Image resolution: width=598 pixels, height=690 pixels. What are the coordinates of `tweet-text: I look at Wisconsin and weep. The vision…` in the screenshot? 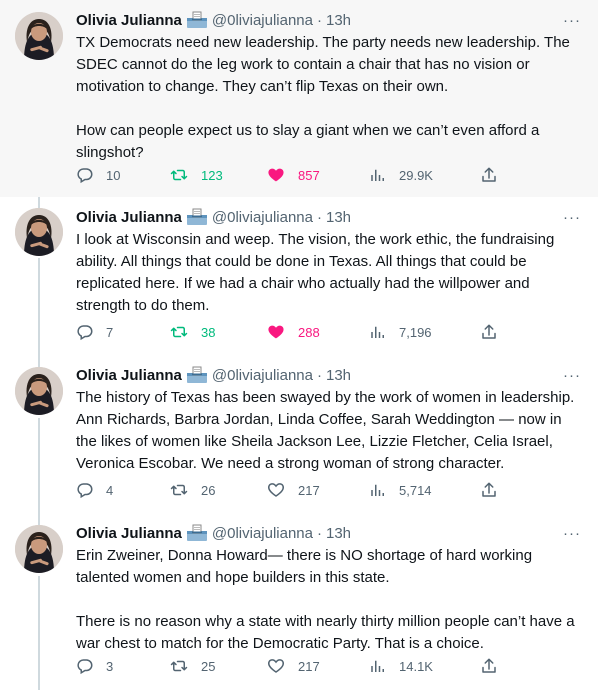 It's located at (317, 272).